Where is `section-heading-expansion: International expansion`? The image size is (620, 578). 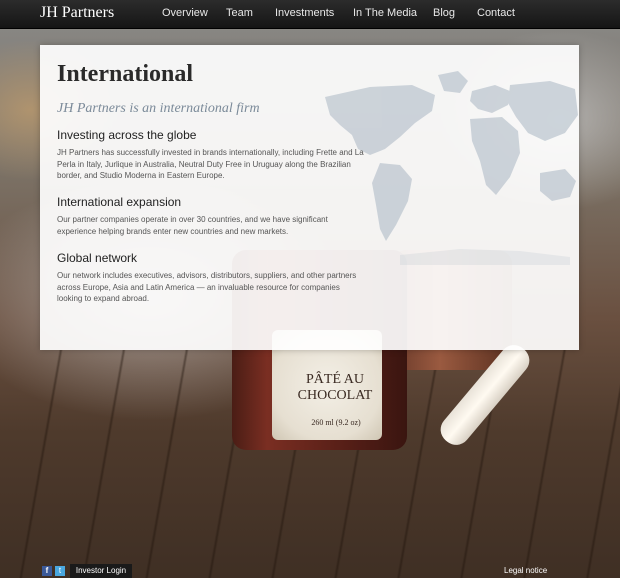 section-heading-expansion: International expansion is located at coordinates (119, 202).